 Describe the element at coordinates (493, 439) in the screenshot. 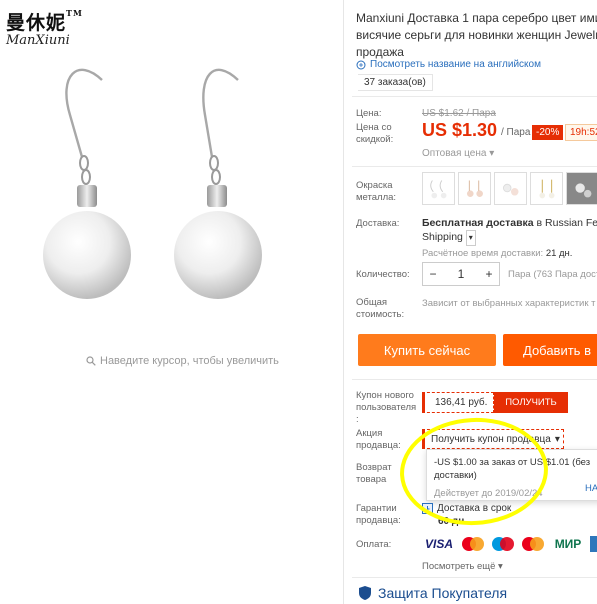

I see `seller-coupon-button: Получить купон продавца ▾` at that location.